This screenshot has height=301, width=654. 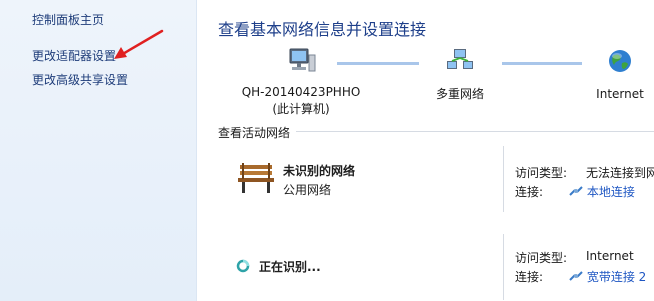 What do you see at coordinates (307, 189) in the screenshot?
I see `network-type-link: 公用网络` at bounding box center [307, 189].